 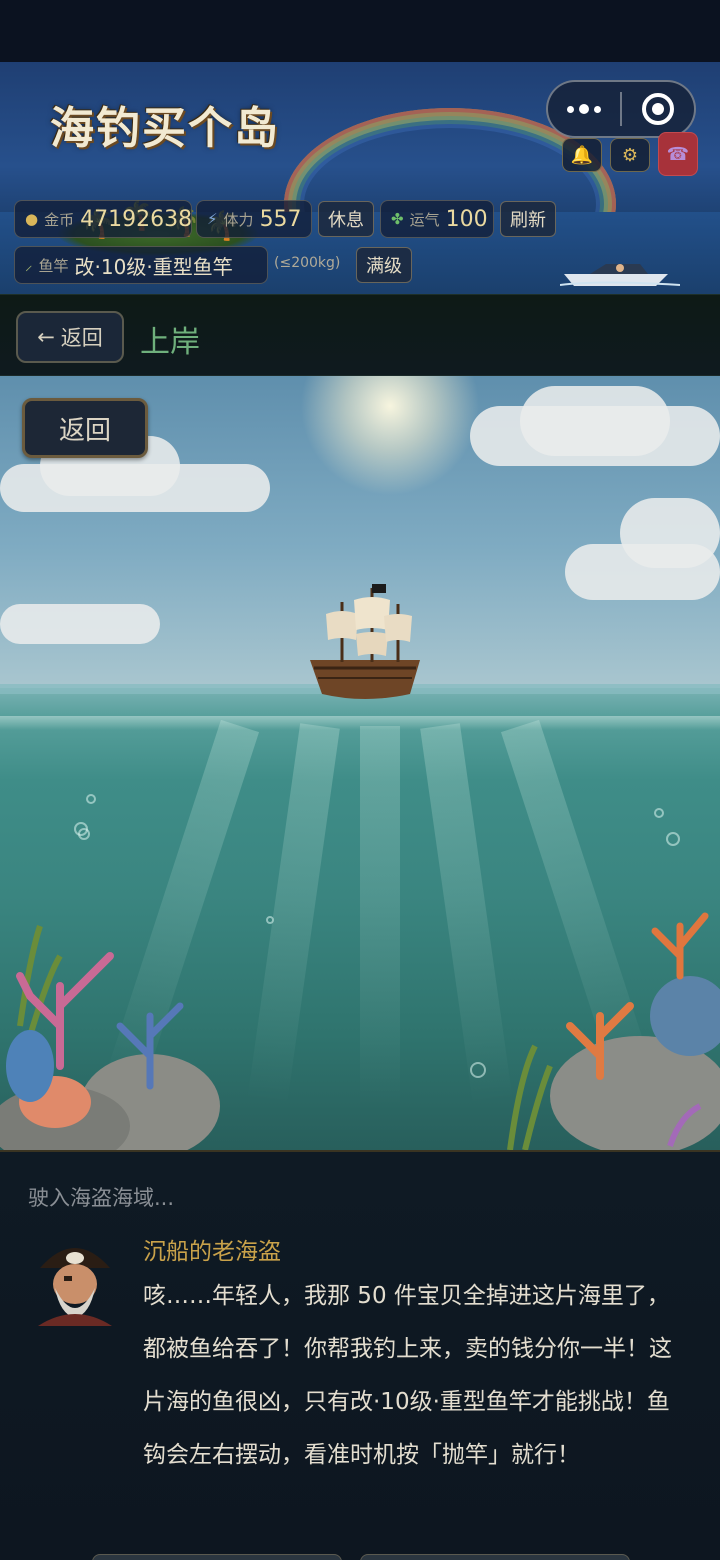 I want to click on rest-button: 休息, so click(x=346, y=219).